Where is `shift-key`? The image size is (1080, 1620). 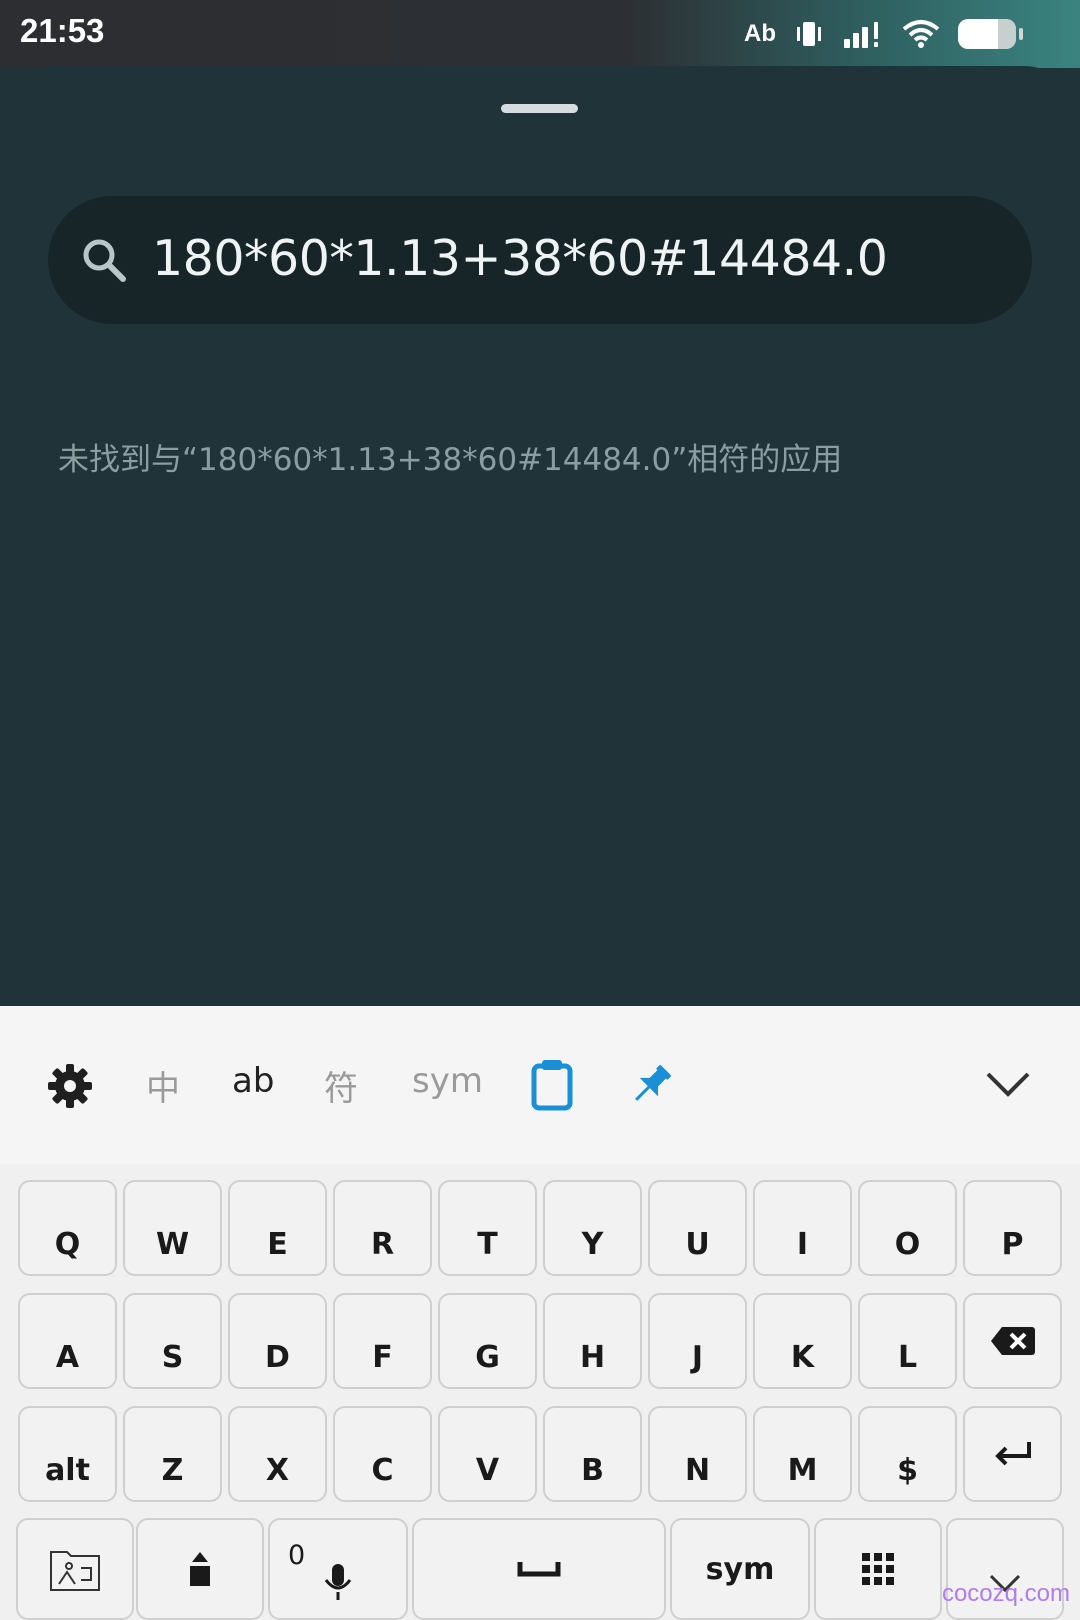
shift-key is located at coordinates (200, 1569).